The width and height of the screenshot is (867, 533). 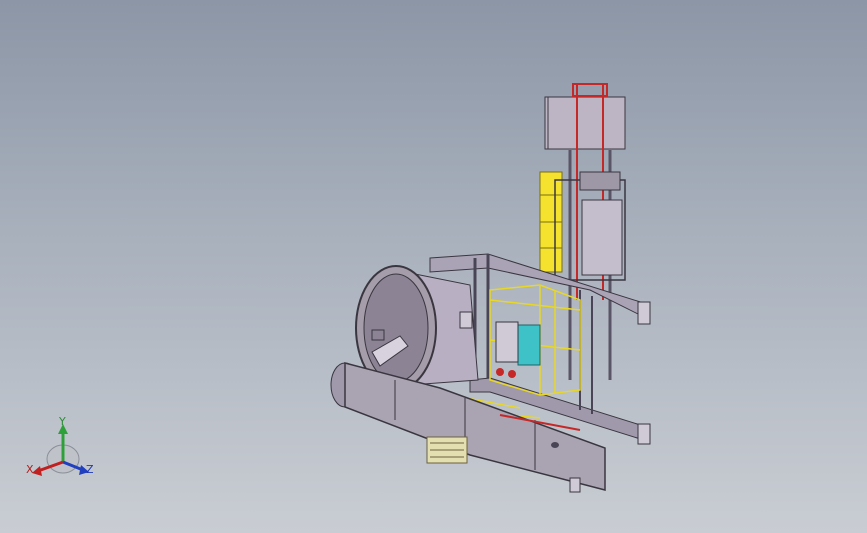 I want to click on triad-z-label: Z, so click(x=90, y=469).